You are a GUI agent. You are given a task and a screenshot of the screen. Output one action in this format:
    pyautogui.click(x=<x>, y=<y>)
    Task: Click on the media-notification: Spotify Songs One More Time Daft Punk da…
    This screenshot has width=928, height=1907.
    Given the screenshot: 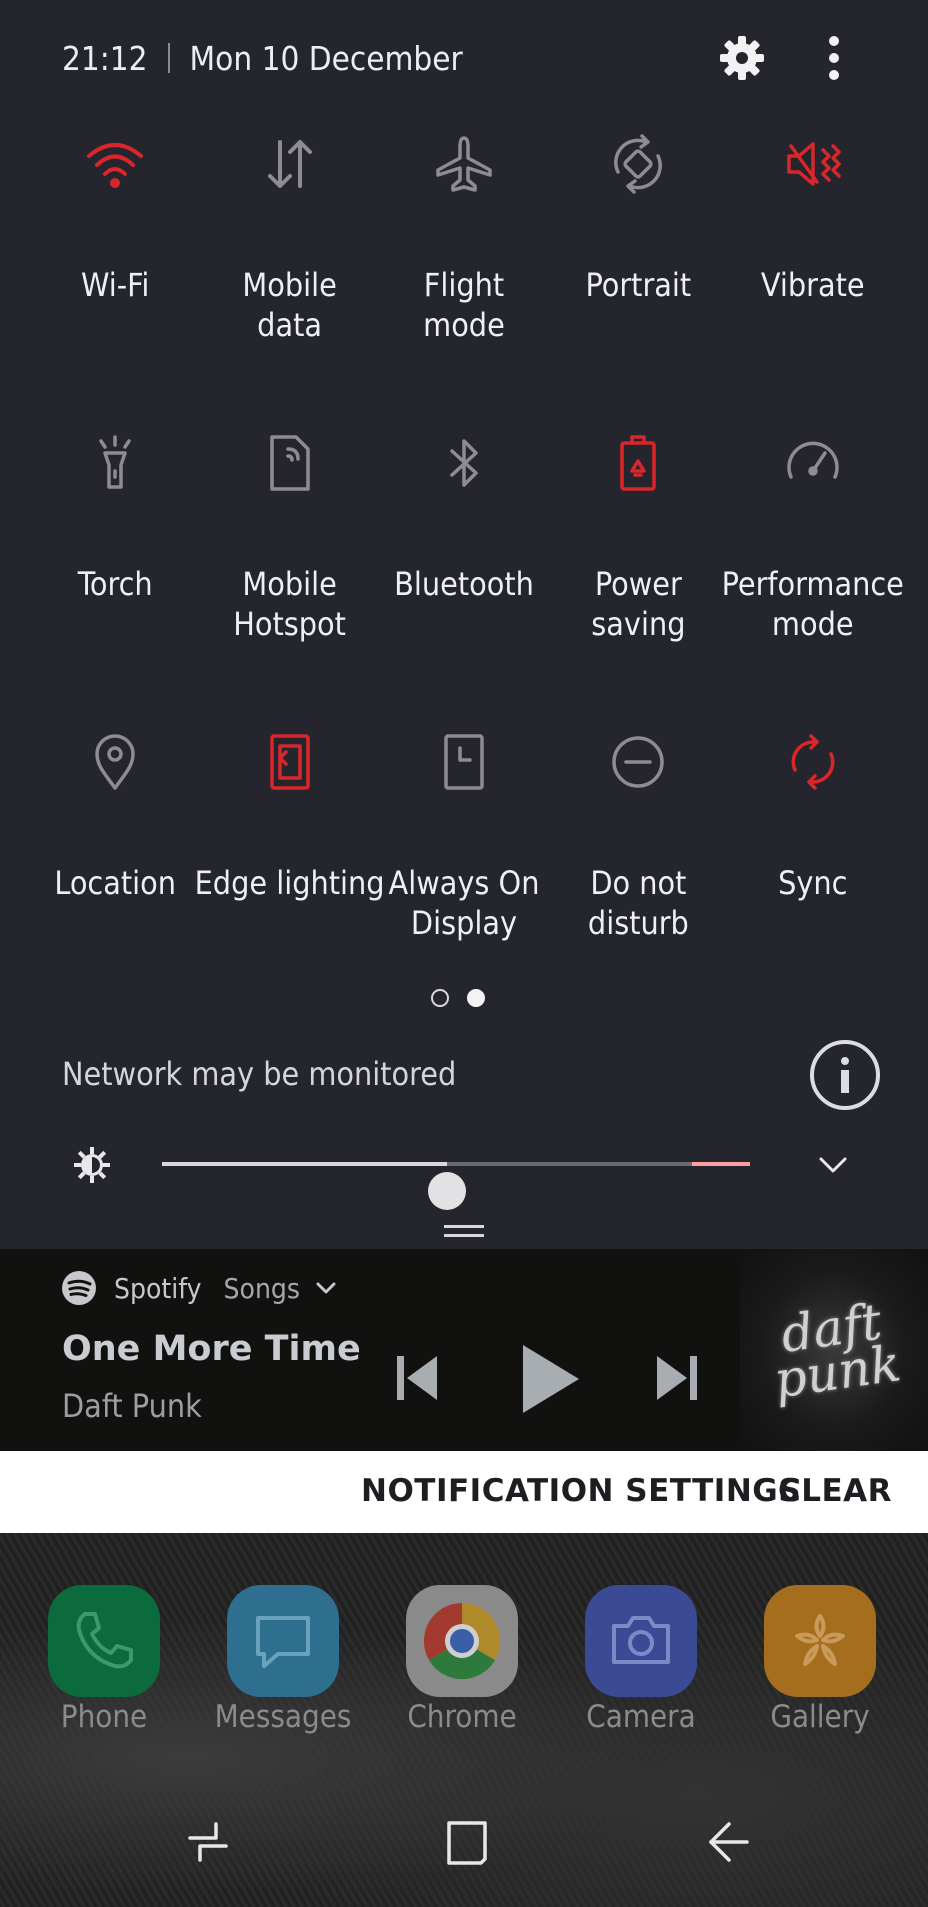 What is the action you would take?
    pyautogui.click(x=464, y=1350)
    